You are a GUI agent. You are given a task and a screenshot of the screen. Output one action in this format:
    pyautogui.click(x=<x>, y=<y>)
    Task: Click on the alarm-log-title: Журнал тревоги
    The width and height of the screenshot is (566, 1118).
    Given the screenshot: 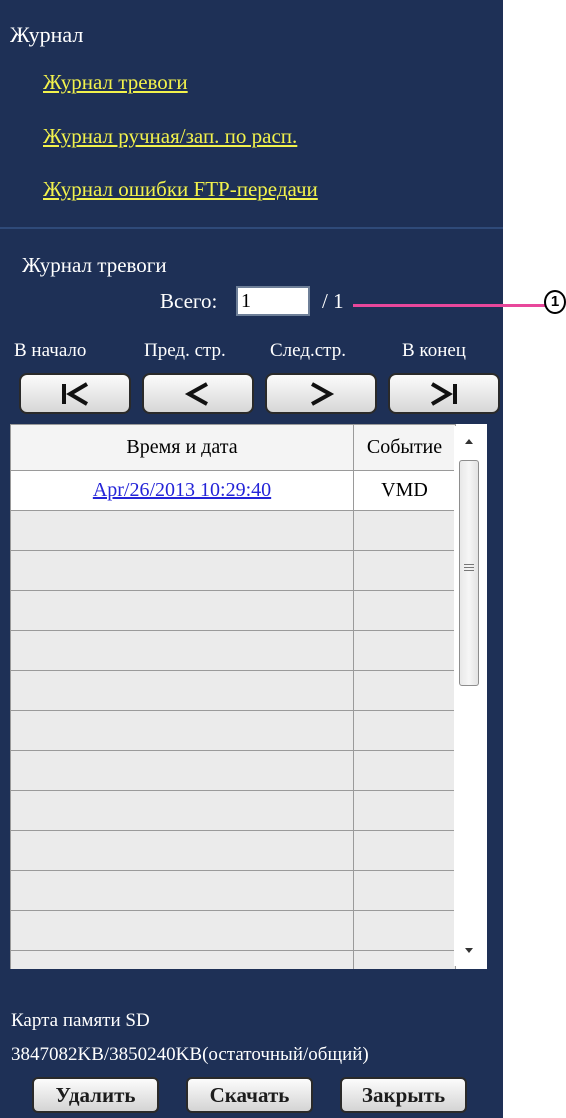 What is the action you would take?
    pyautogui.click(x=94, y=265)
    